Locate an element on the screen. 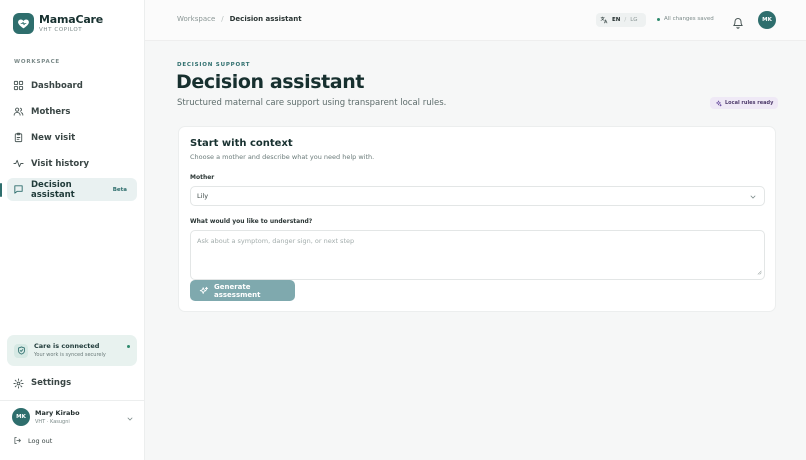 The height and width of the screenshot is (460, 806). sidebar-item-label: Dashboard is located at coordinates (57, 85).